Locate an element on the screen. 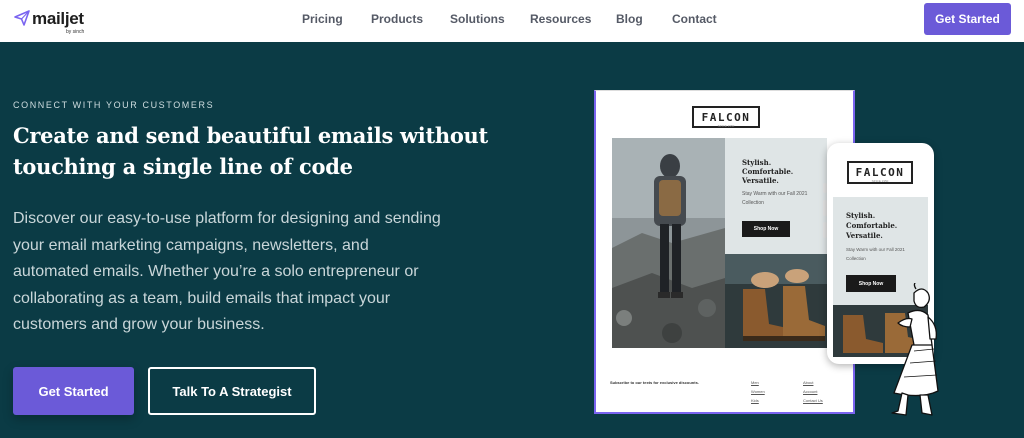 This screenshot has width=1024, height=438. nav-link-resources: Resources is located at coordinates (560, 19).